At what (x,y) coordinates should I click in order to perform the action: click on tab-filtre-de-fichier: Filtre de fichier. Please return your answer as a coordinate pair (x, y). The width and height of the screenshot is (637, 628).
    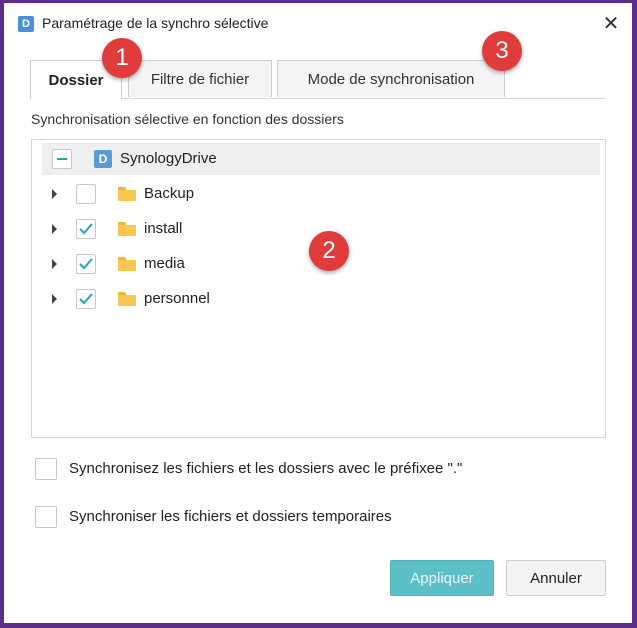
    Looking at the image, I should click on (200, 78).